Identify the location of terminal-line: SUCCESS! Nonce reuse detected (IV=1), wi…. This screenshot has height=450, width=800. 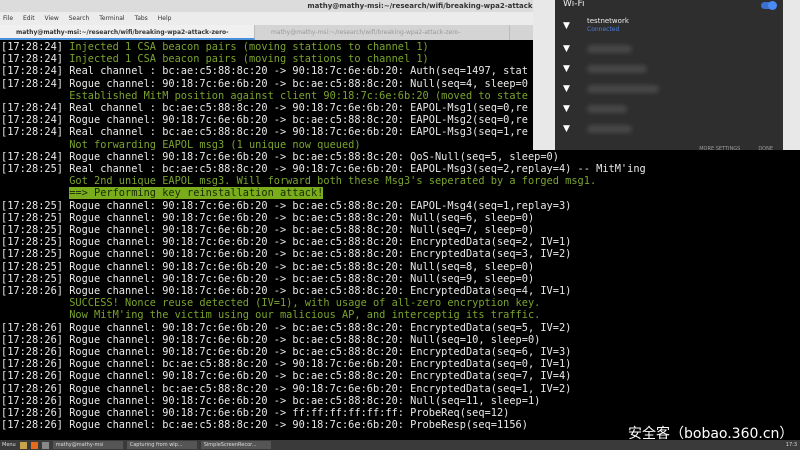
(400, 303).